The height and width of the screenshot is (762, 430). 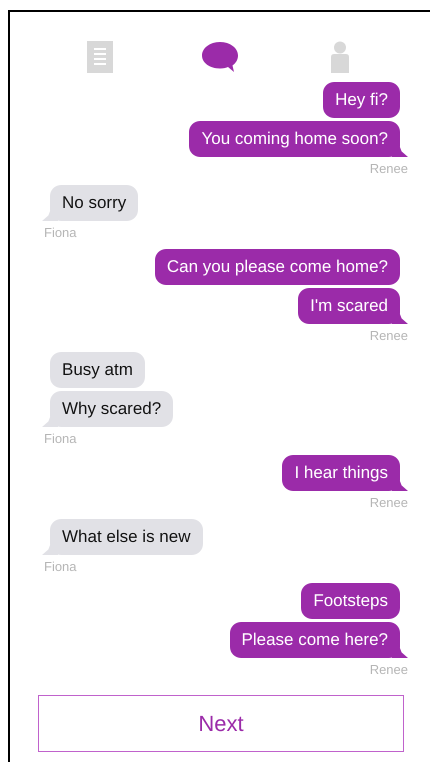 What do you see at coordinates (345, 473) in the screenshot?
I see `sent-message-bubble: I hear things` at bounding box center [345, 473].